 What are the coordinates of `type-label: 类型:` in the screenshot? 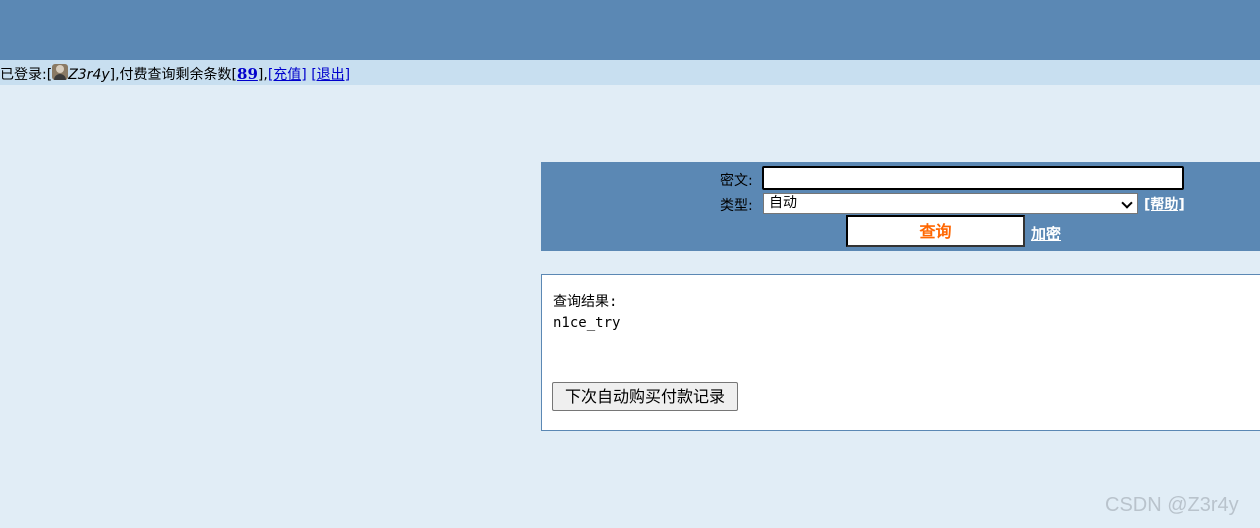 It's located at (736, 206).